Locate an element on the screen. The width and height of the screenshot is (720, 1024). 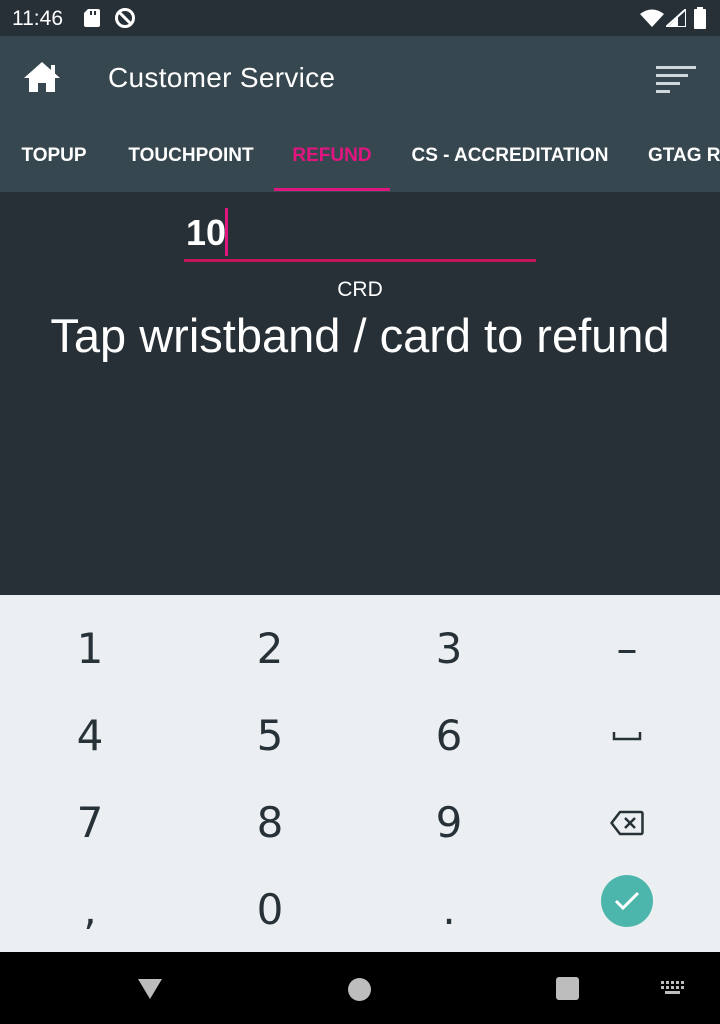
amount-input is located at coordinates (360, 234).